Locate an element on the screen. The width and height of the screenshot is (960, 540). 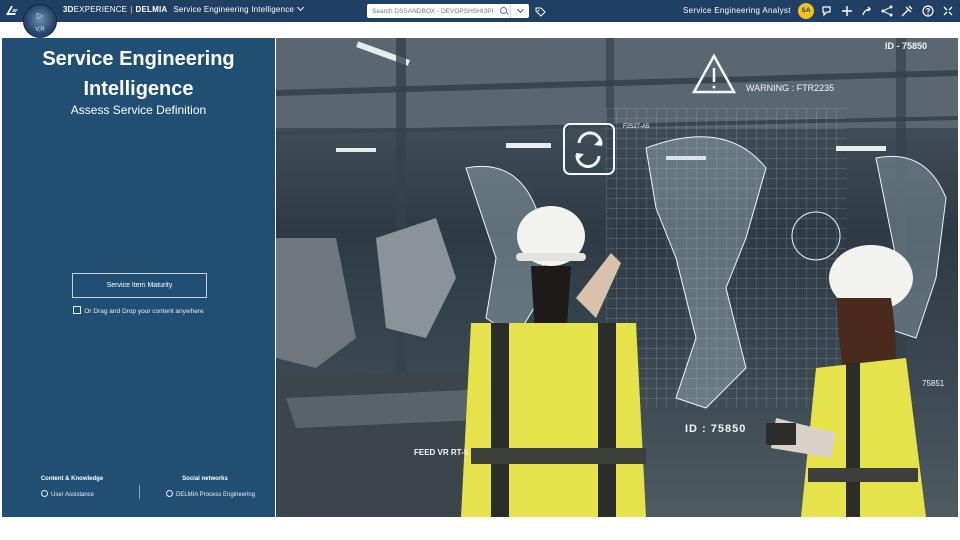
search-scope-dropdown is located at coordinates (520, 11).